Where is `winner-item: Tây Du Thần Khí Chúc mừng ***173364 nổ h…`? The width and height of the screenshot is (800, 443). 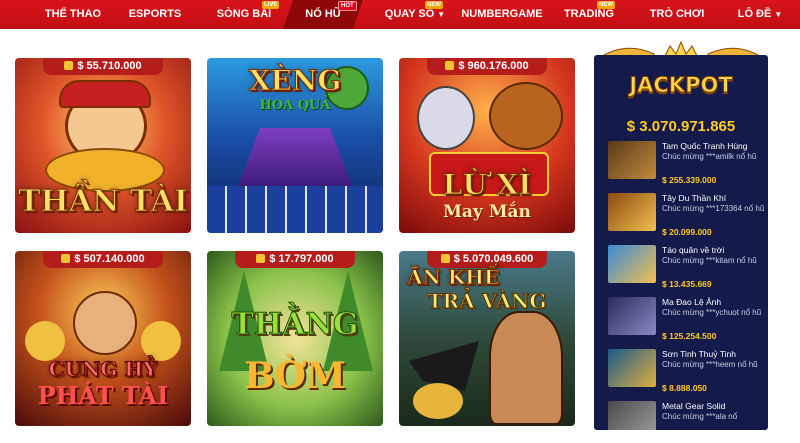 winner-item: Tây Du Thần Khí Chúc mừng ***173364 nổ h… is located at coordinates (688, 218).